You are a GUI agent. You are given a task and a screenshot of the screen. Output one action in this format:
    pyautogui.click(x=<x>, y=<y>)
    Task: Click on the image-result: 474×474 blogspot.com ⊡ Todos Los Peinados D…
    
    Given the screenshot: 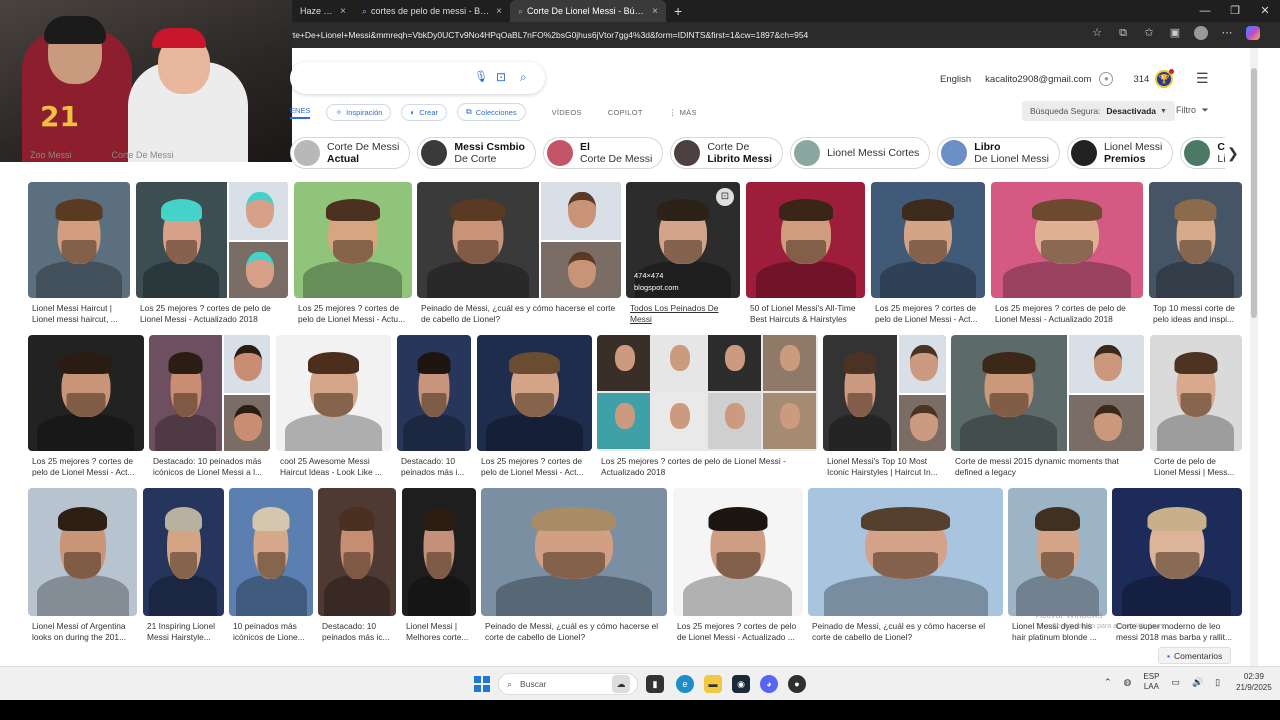 What is the action you would take?
    pyautogui.click(x=683, y=253)
    